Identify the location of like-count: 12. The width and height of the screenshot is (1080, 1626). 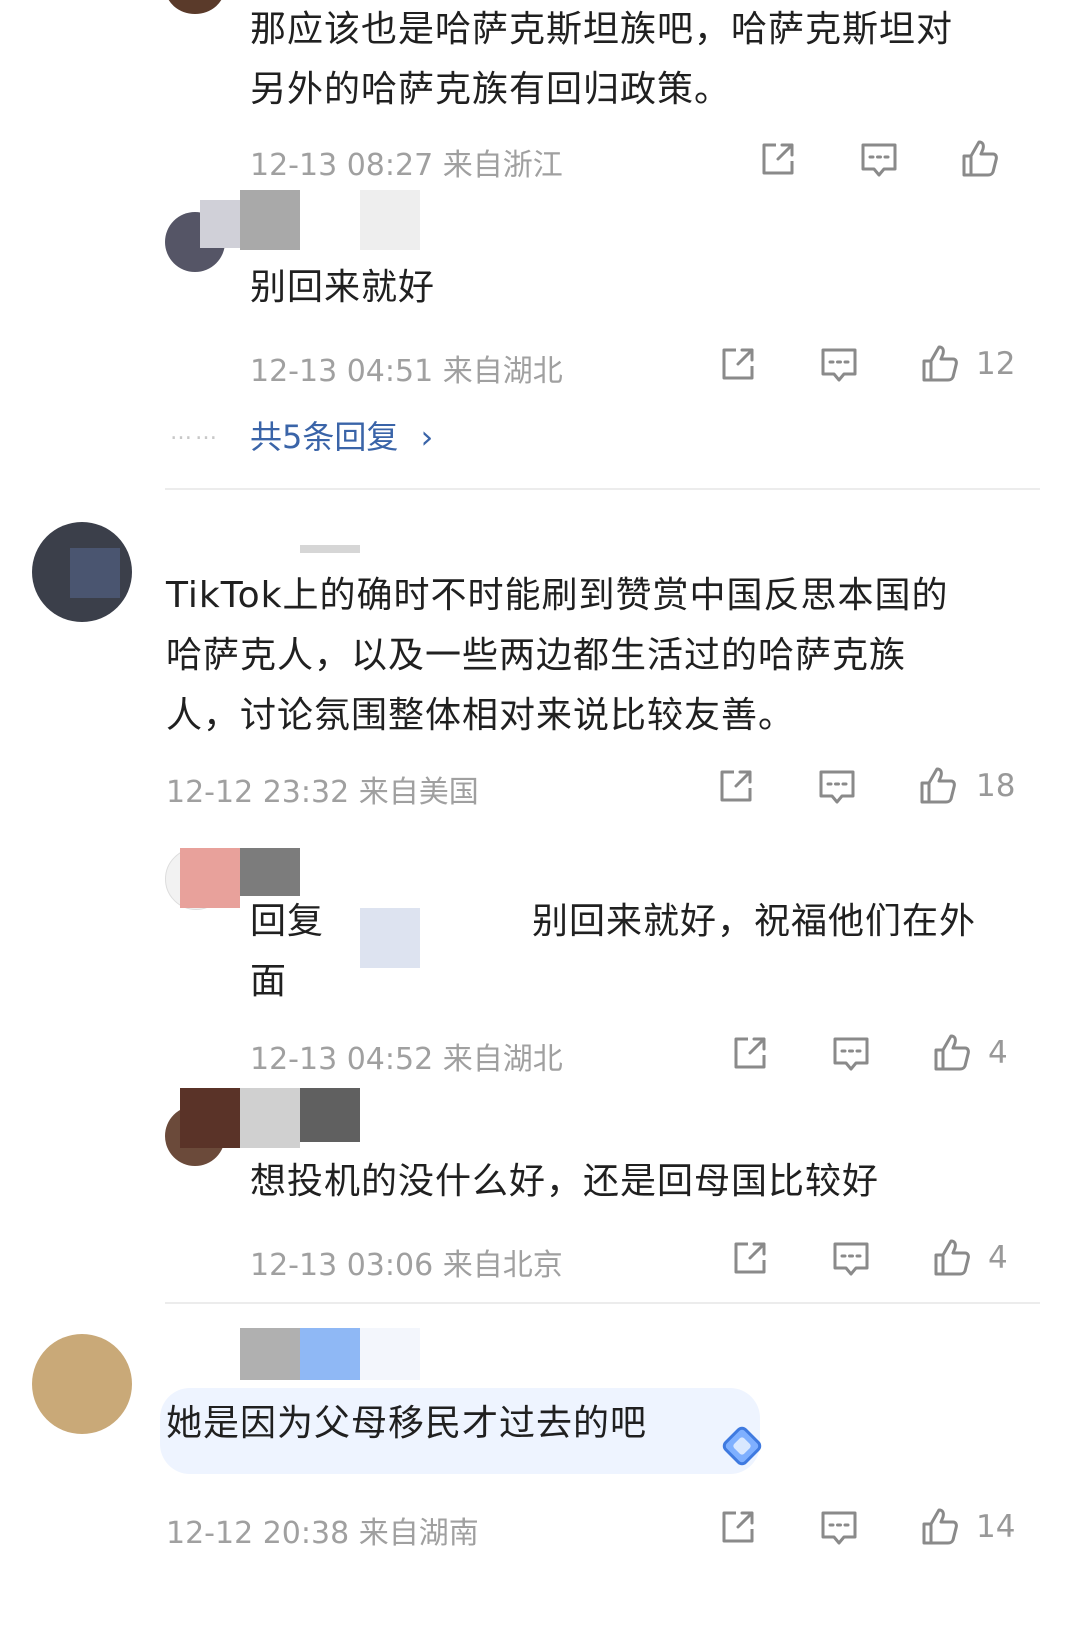
(996, 364).